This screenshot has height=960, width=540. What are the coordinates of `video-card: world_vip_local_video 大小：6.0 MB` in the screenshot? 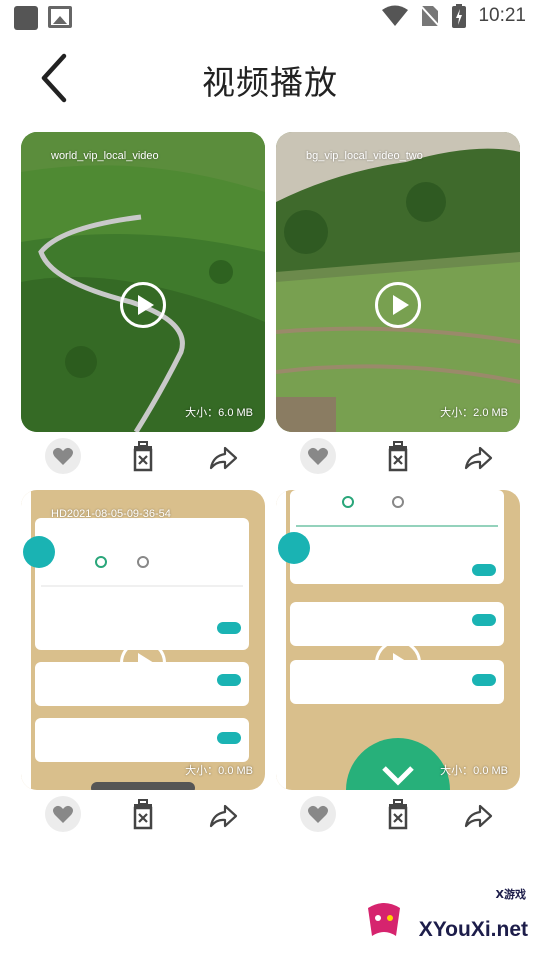 It's located at (143, 282).